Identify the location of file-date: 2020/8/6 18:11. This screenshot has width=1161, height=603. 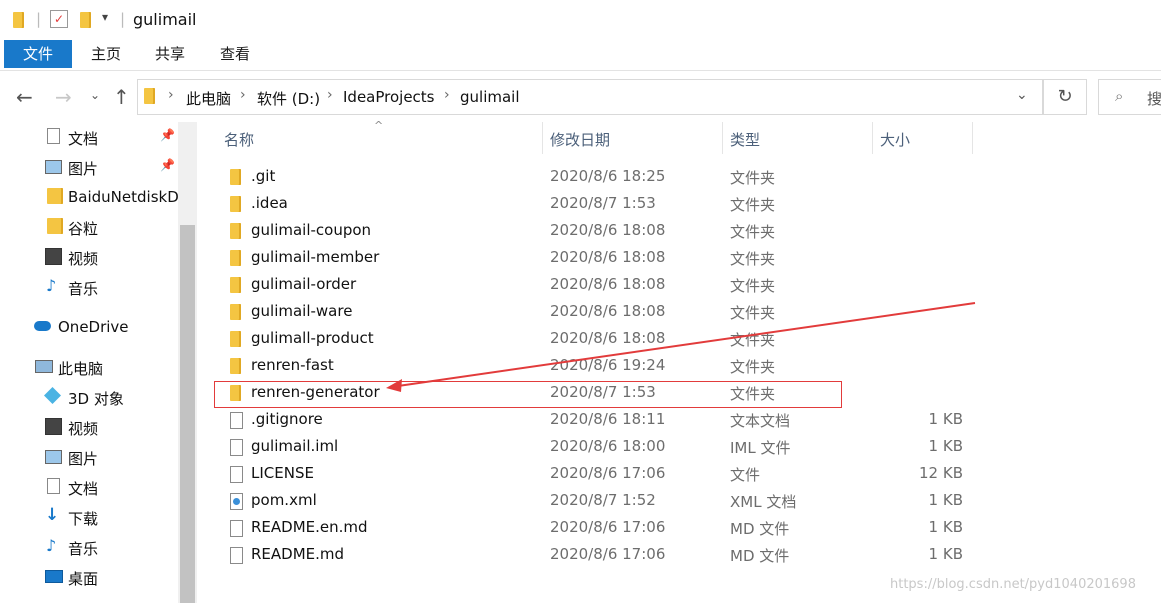
(608, 419).